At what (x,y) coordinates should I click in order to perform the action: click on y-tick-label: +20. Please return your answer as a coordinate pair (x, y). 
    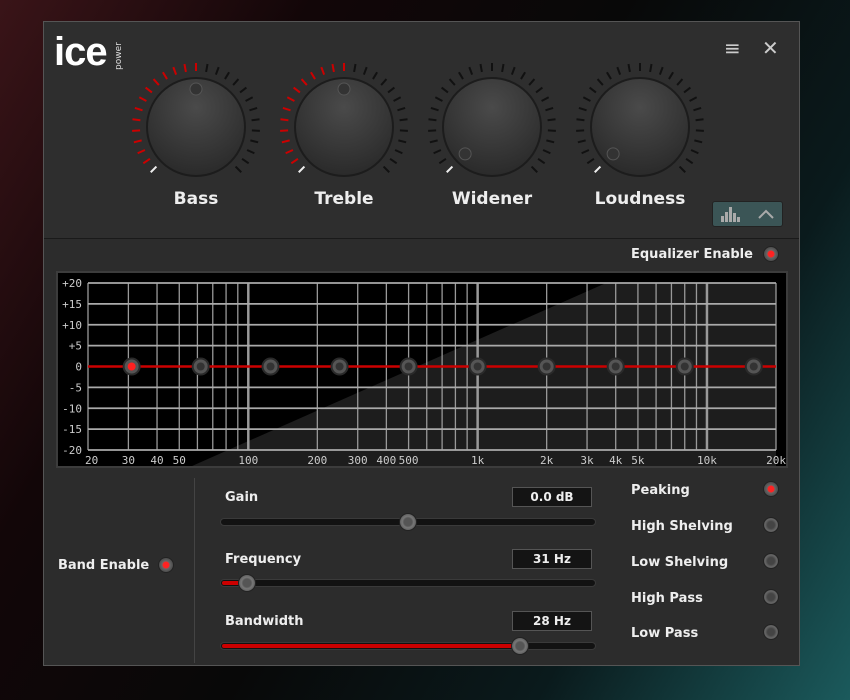
    Looking at the image, I should click on (72, 283).